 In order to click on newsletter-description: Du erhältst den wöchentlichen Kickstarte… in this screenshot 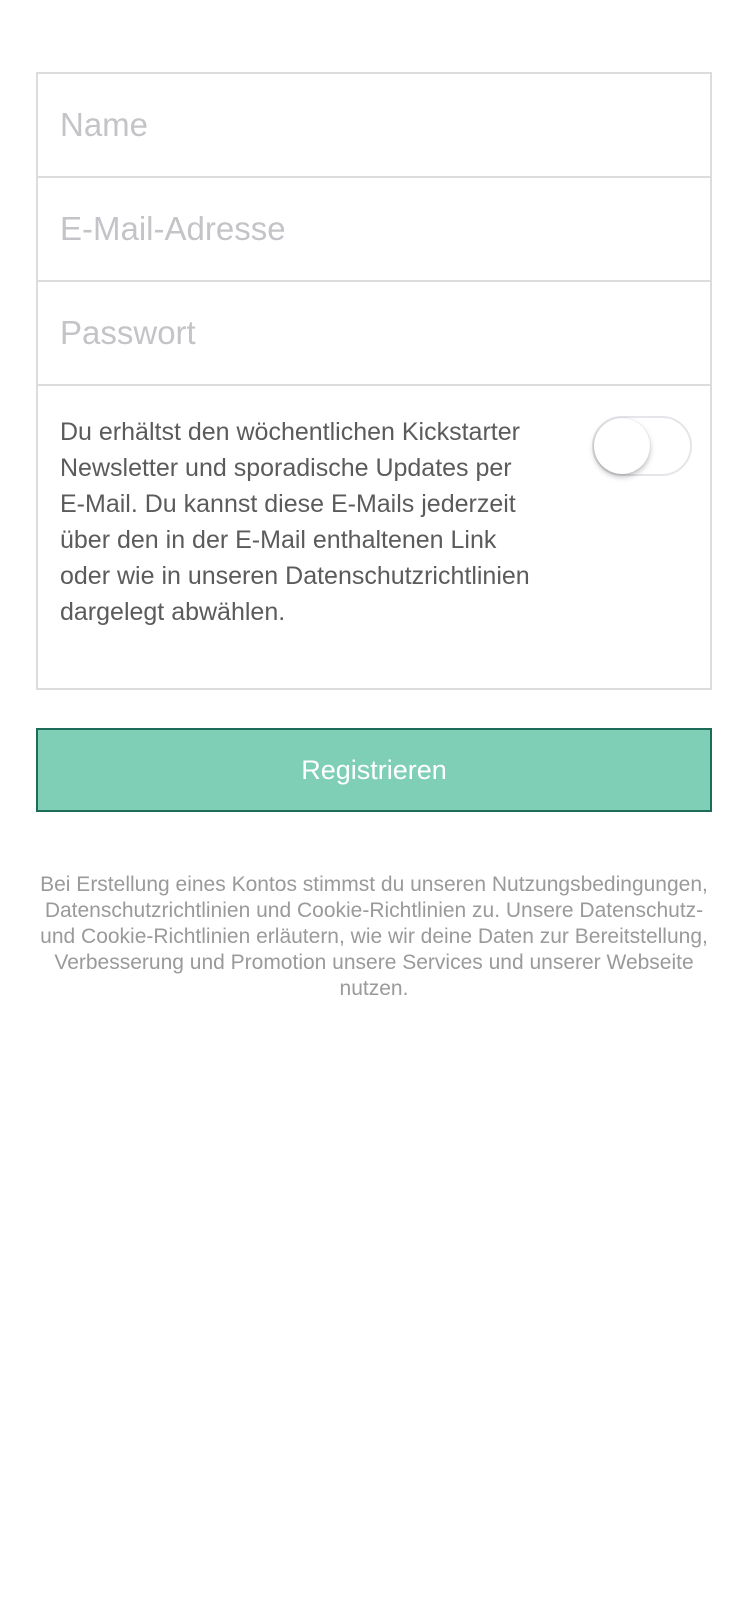, I will do `click(295, 522)`.